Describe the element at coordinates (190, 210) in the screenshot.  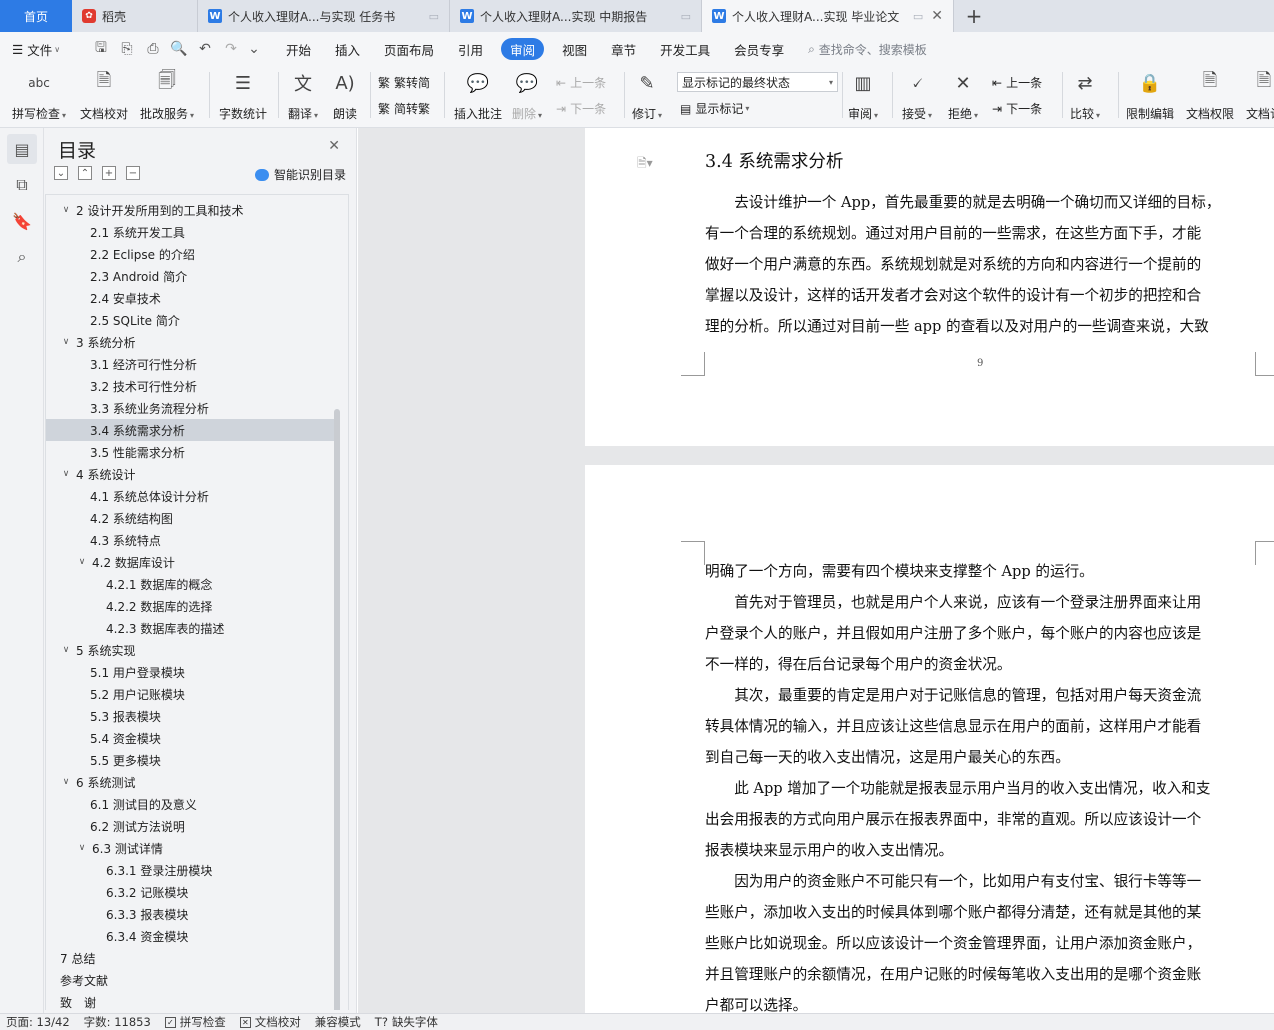
I see `toc-item: ∨ 2 设计开发所用到的工具和技术` at that location.